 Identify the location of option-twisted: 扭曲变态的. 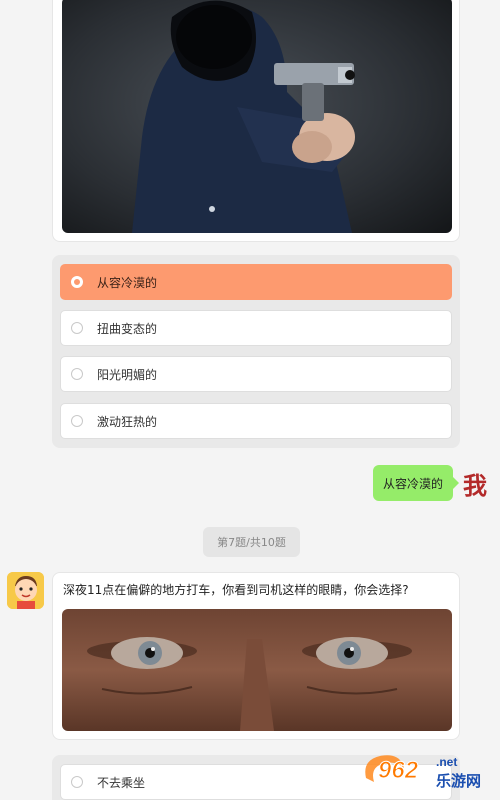
(256, 328).